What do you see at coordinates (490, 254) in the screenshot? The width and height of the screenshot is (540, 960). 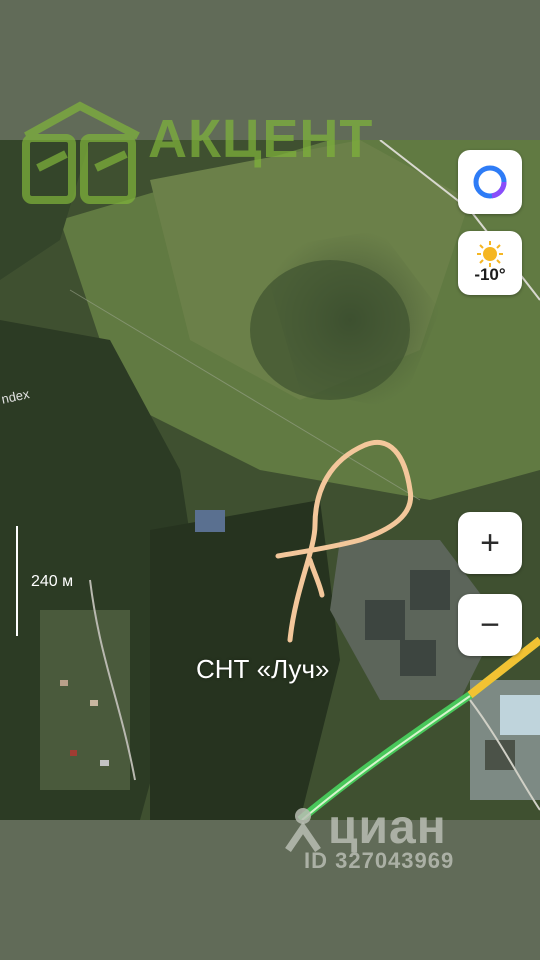 I see `sun-icon` at bounding box center [490, 254].